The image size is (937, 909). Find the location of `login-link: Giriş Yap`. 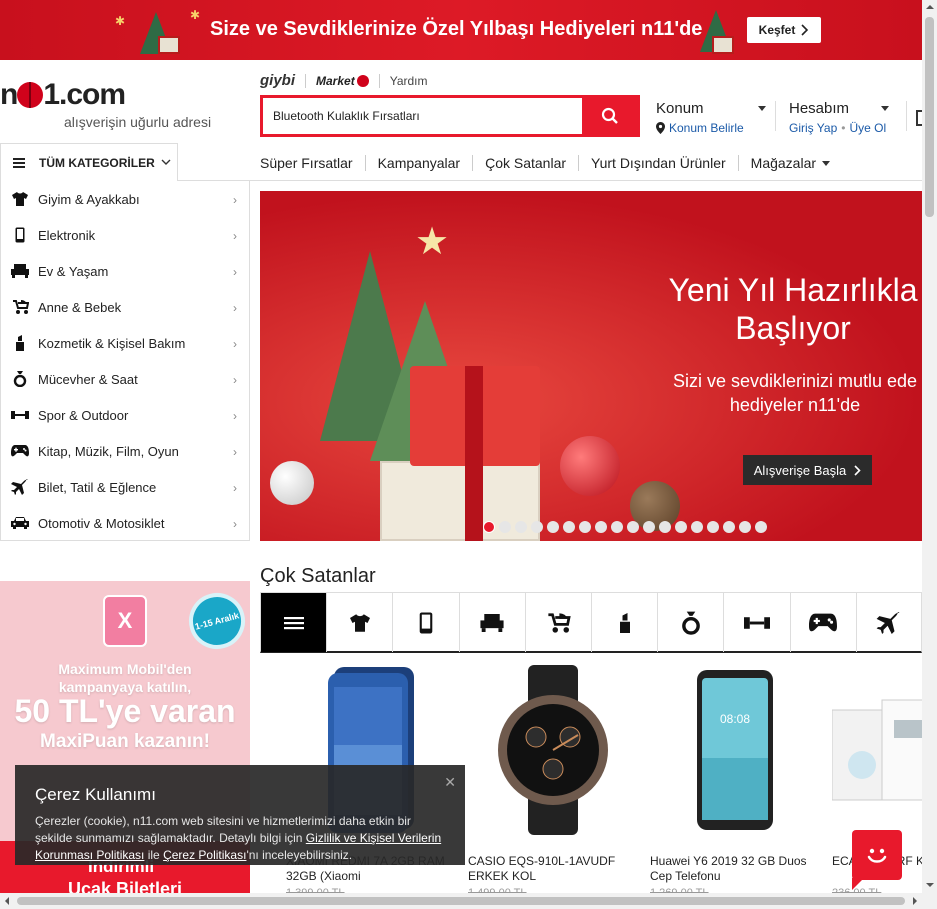

login-link: Giriş Yap is located at coordinates (813, 128).